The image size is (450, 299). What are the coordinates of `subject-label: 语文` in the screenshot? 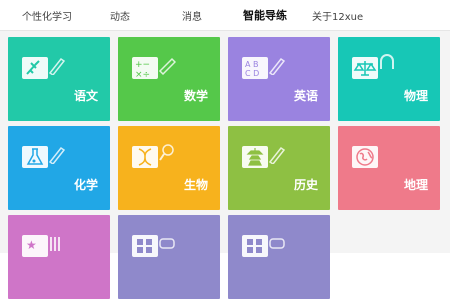 It's located at (85, 96).